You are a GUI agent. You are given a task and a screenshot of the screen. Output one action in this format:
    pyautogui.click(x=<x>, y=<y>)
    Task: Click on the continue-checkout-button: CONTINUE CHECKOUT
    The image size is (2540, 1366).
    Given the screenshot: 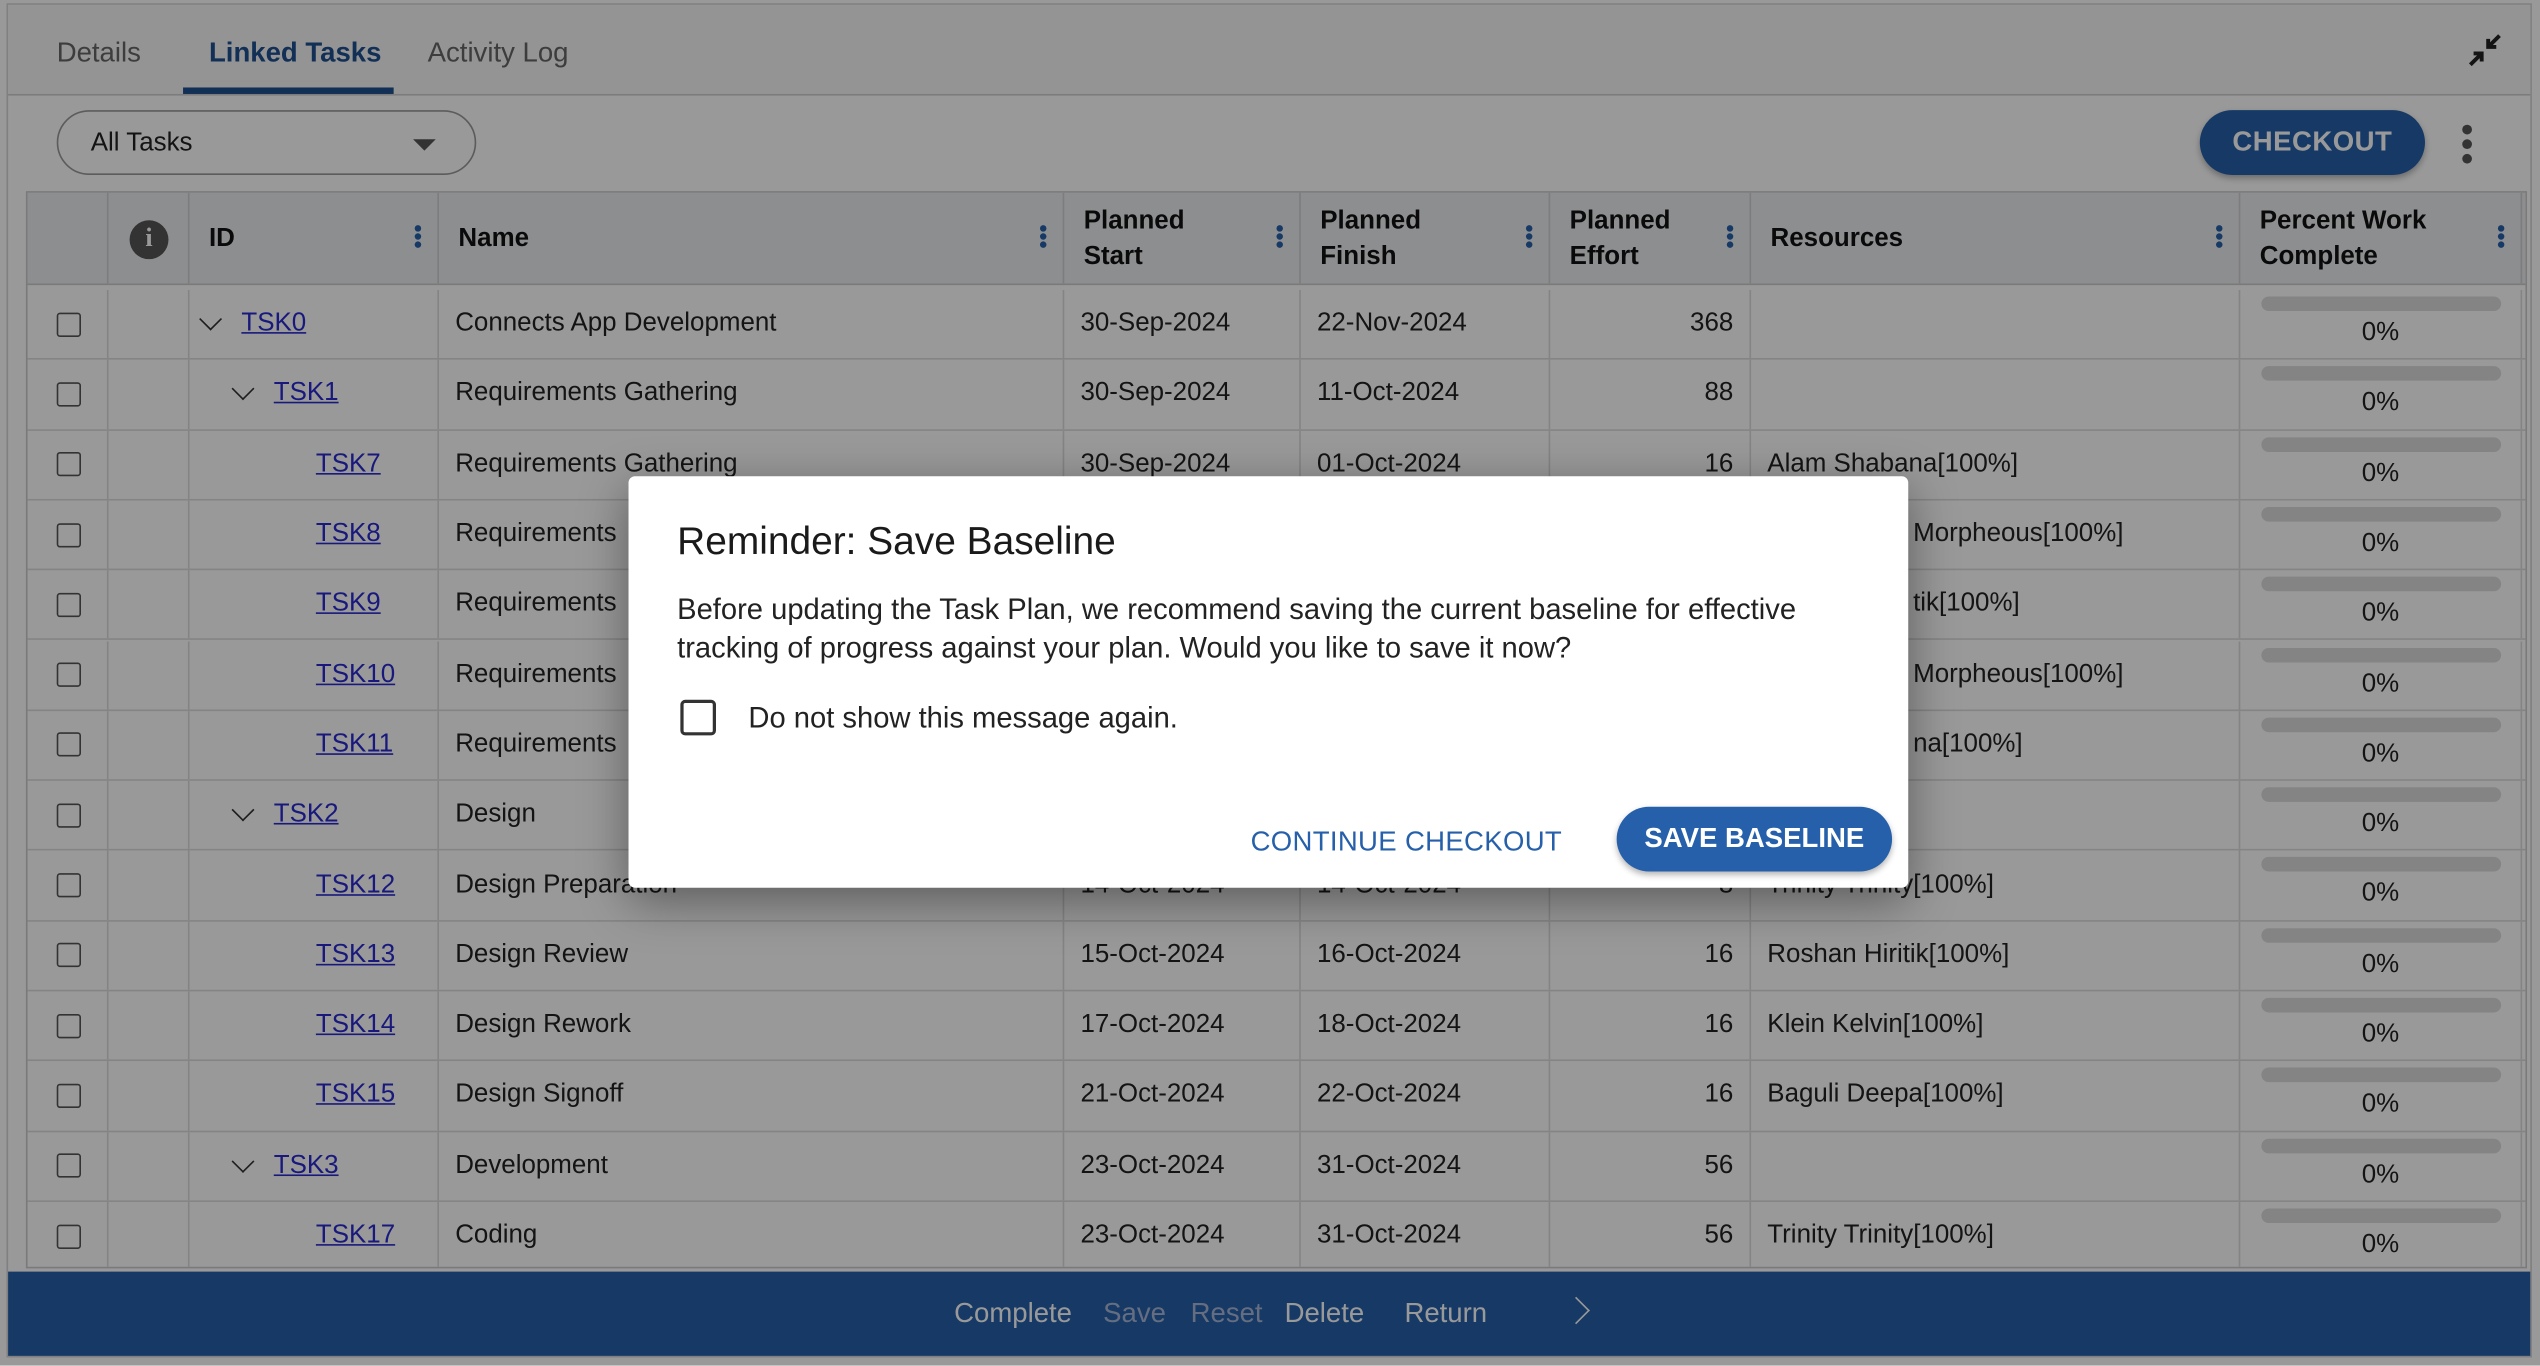 What is the action you would take?
    pyautogui.click(x=1407, y=842)
    